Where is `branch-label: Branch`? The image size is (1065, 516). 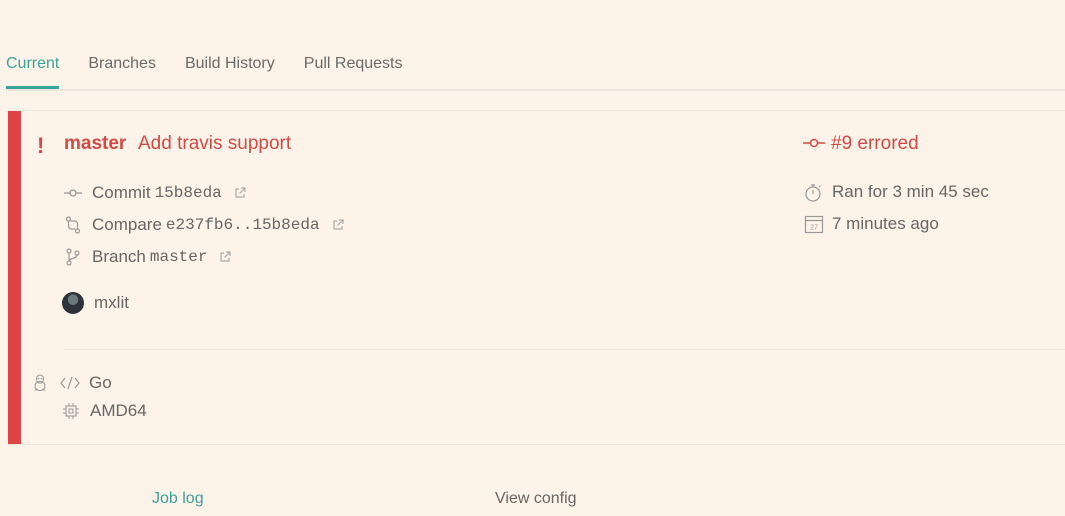
branch-label: Branch is located at coordinates (119, 256).